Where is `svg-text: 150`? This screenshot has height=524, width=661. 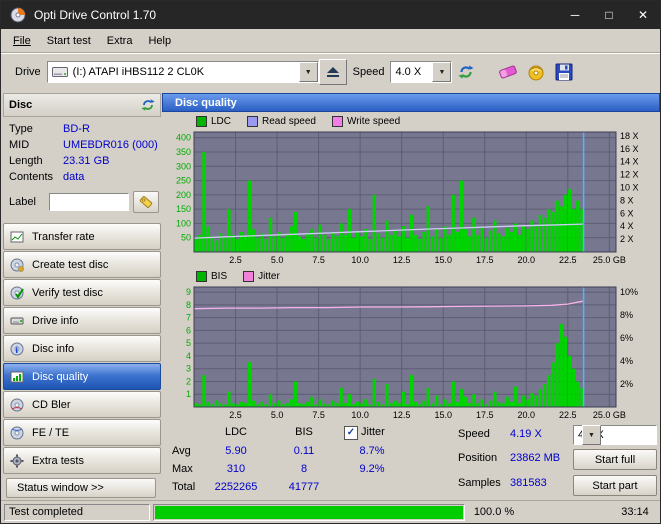
svg-text: 150 is located at coordinates (183, 209).